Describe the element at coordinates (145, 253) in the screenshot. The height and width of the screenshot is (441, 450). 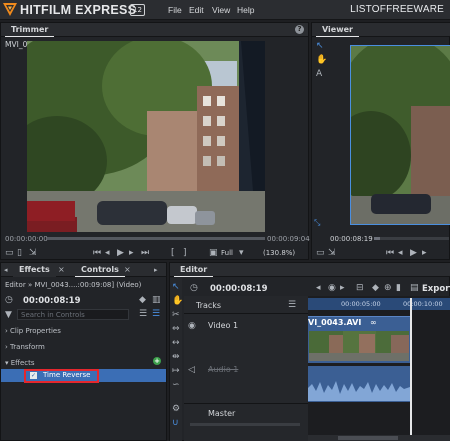
I see `skip-end-icon: ⏭` at that location.